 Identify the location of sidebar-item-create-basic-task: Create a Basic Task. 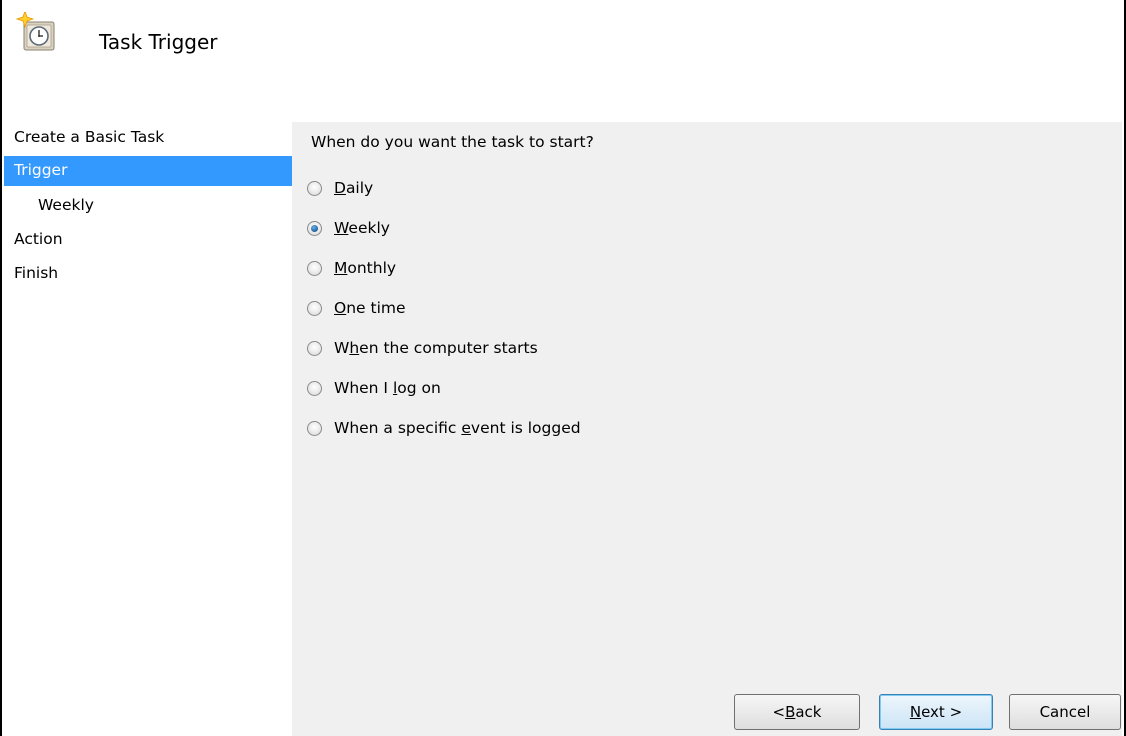
(148, 139).